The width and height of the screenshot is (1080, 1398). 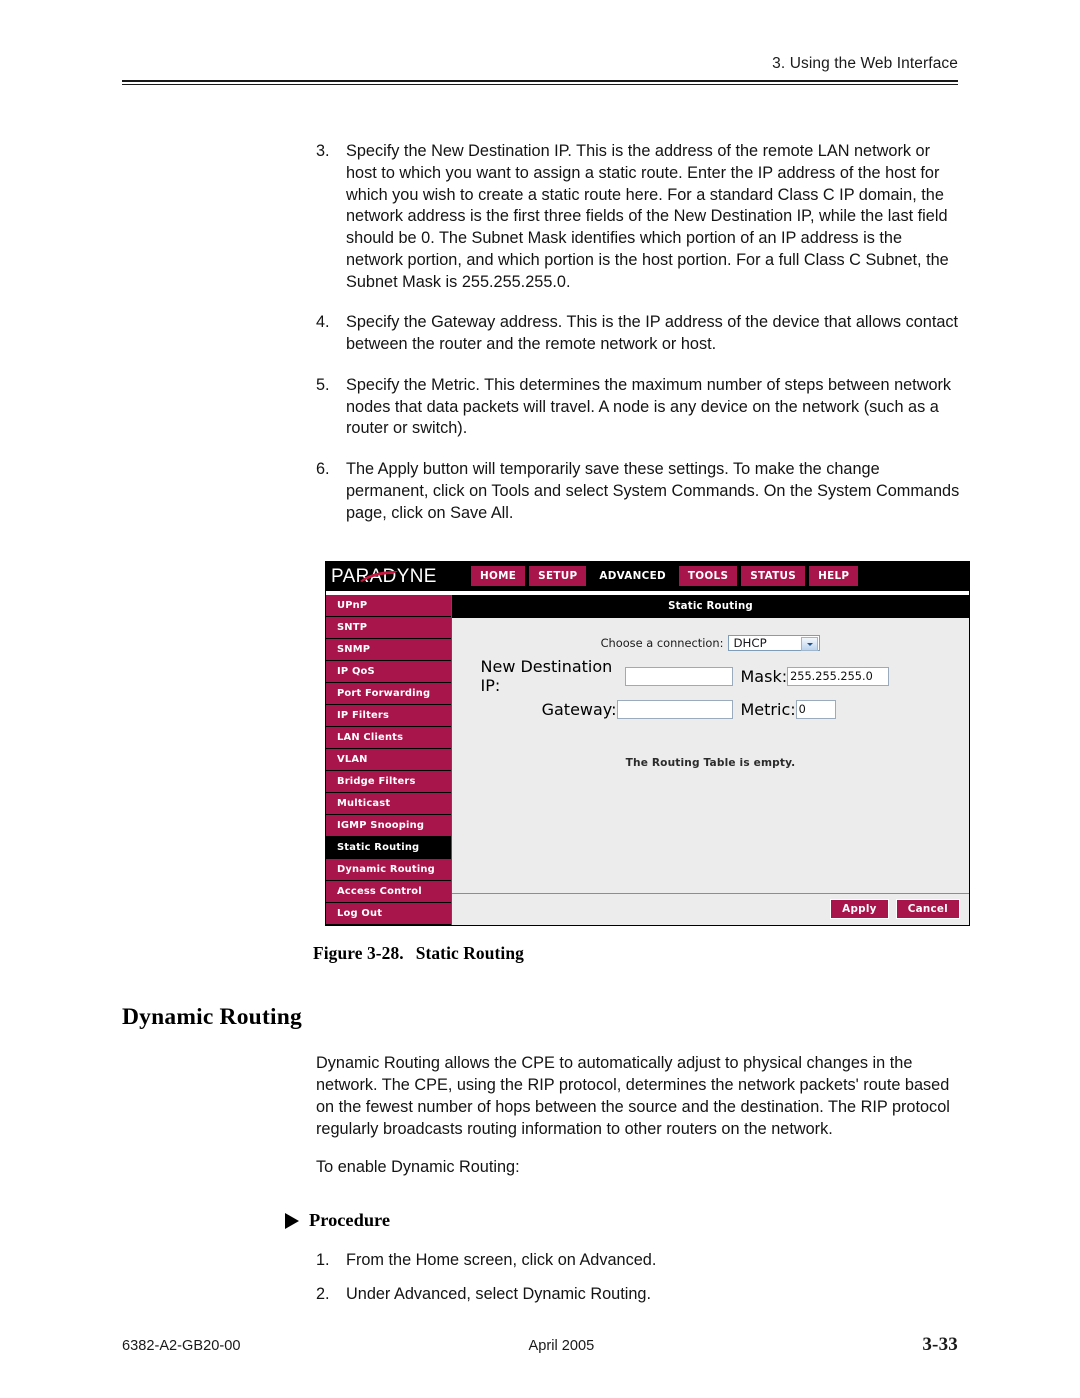 What do you see at coordinates (558, 576) in the screenshot?
I see `nav-item-setup: SETUP` at bounding box center [558, 576].